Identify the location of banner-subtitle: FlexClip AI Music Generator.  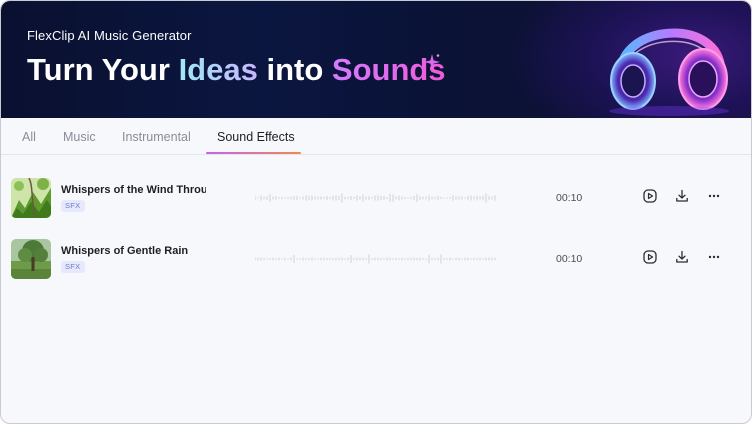
(109, 35).